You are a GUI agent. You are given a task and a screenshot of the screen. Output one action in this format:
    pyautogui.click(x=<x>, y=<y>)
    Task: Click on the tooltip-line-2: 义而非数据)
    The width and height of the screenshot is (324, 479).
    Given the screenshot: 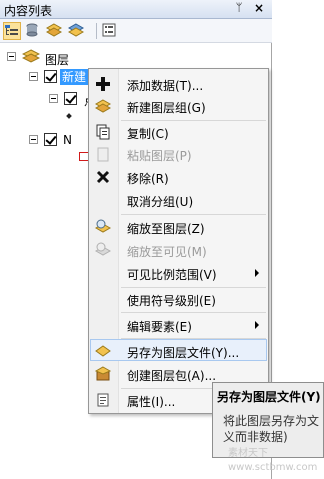 What is the action you would take?
    pyautogui.click(x=255, y=437)
    